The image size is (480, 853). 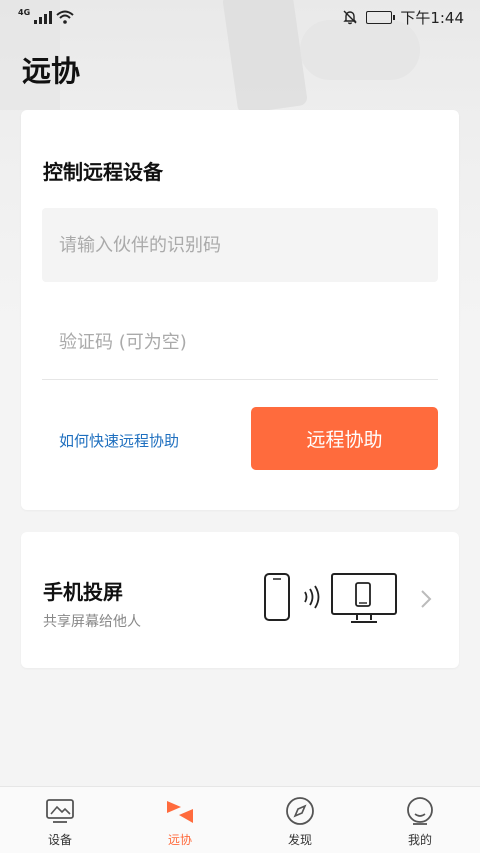 I want to click on cast-card-subtitle: 共享屏幕给他人, so click(x=92, y=622).